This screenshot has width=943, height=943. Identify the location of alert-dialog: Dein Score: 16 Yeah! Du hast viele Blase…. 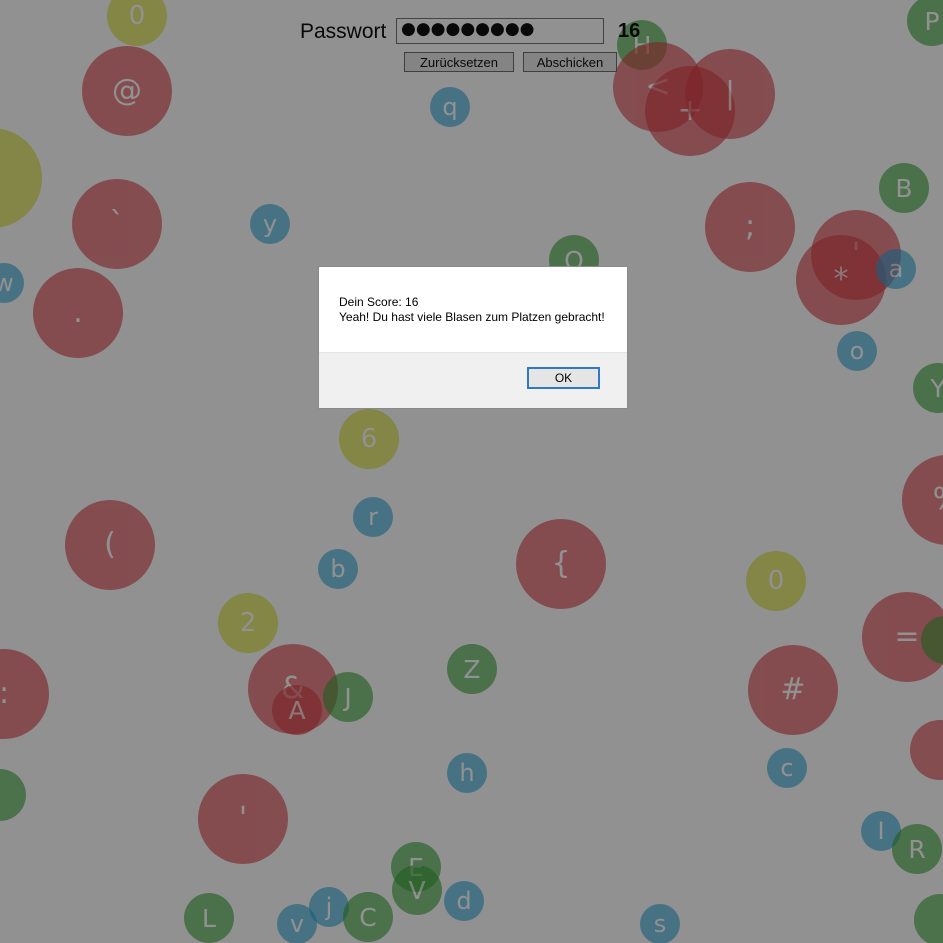
(473, 337).